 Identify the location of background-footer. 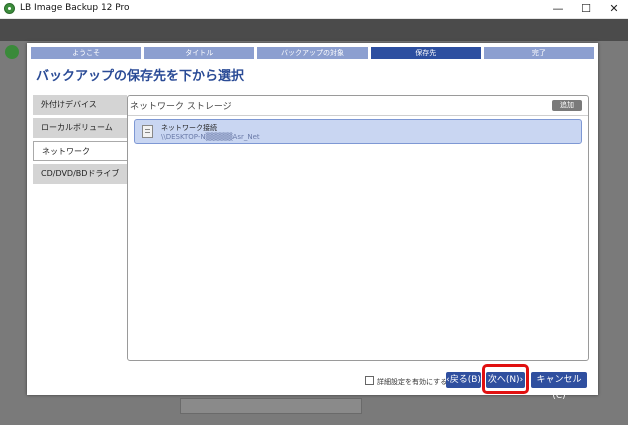
(271, 406).